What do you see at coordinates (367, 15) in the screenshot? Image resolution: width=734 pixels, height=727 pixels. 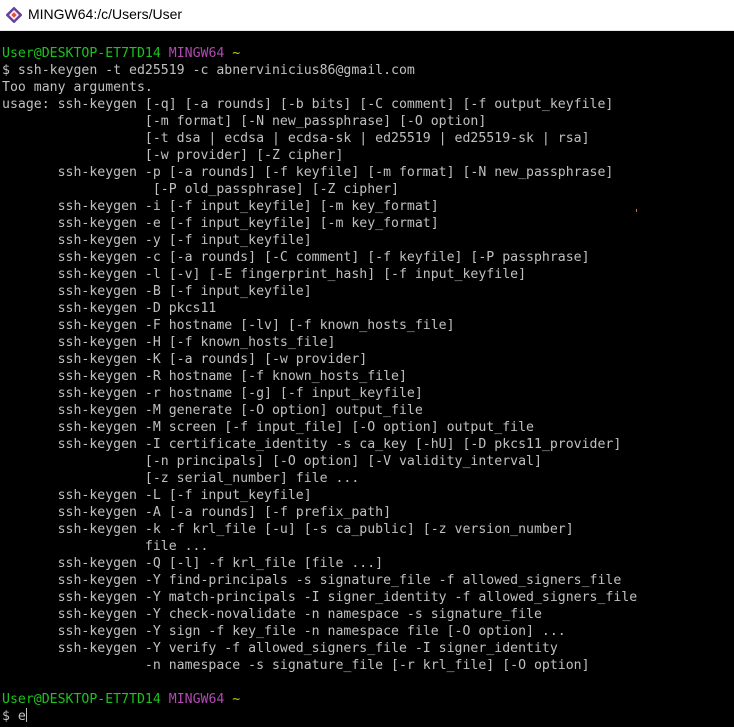 I see `title-bar: MINGW64:/c/Users/User` at bounding box center [367, 15].